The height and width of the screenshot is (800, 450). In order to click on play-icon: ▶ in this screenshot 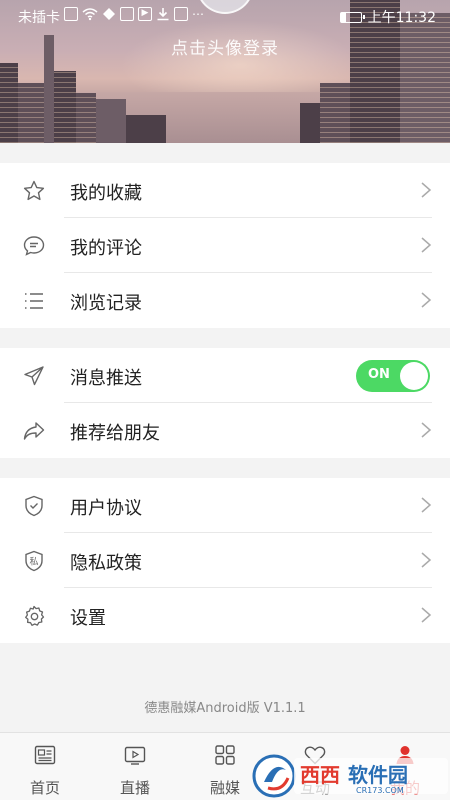, I will do `click(145, 14)`.